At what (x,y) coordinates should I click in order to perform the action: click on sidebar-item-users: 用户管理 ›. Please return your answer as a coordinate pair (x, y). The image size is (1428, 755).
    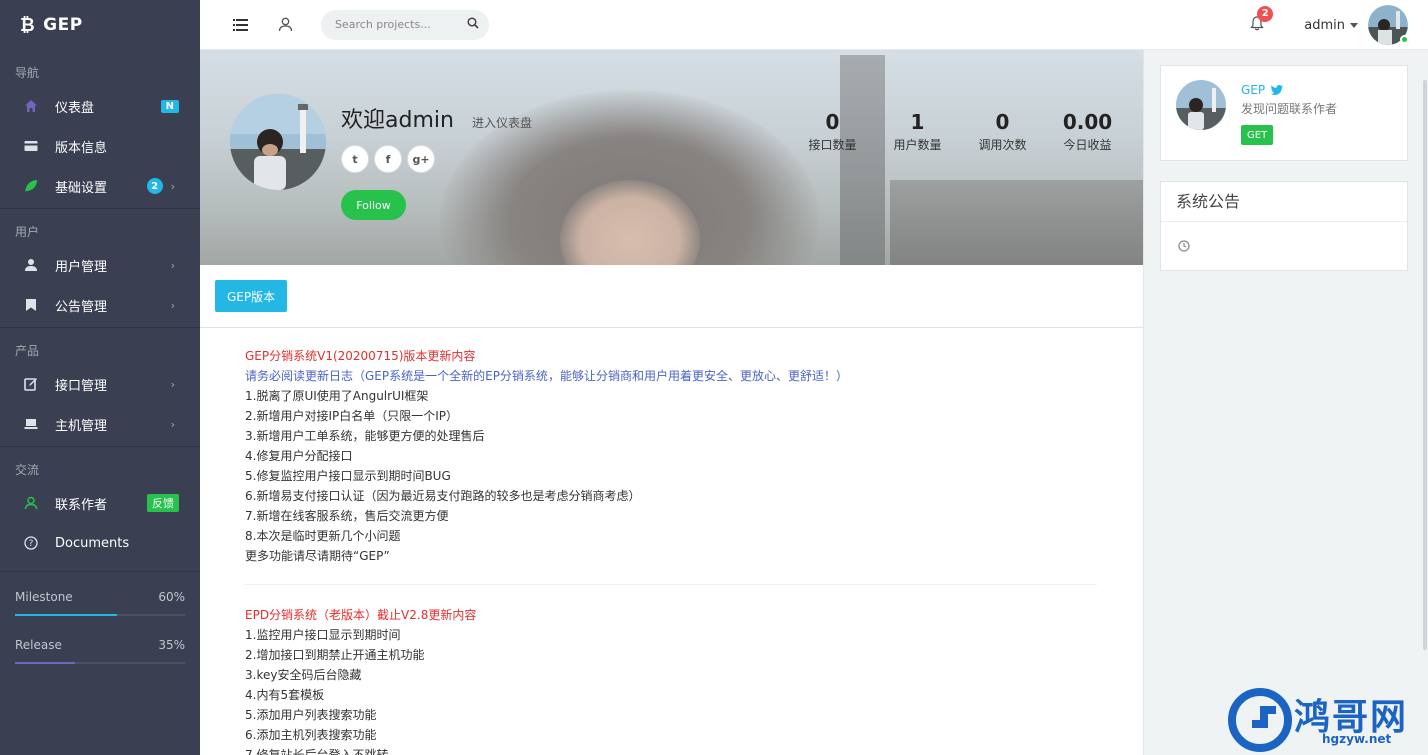
    Looking at the image, I should click on (100, 265).